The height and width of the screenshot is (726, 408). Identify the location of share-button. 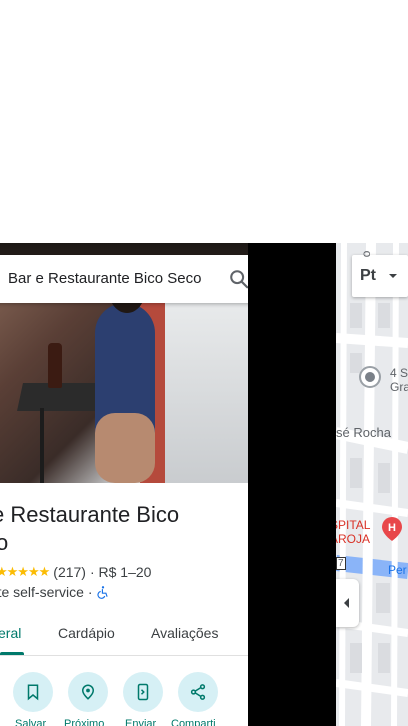
(198, 692).